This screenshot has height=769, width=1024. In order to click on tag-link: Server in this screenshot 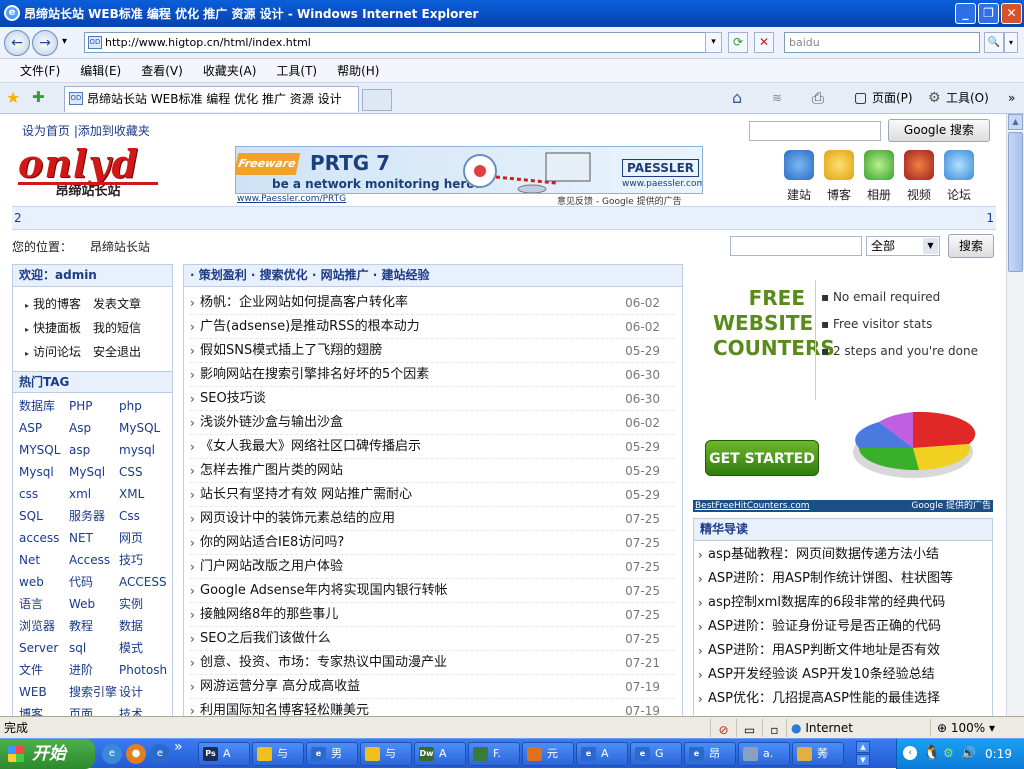, I will do `click(44, 648)`.